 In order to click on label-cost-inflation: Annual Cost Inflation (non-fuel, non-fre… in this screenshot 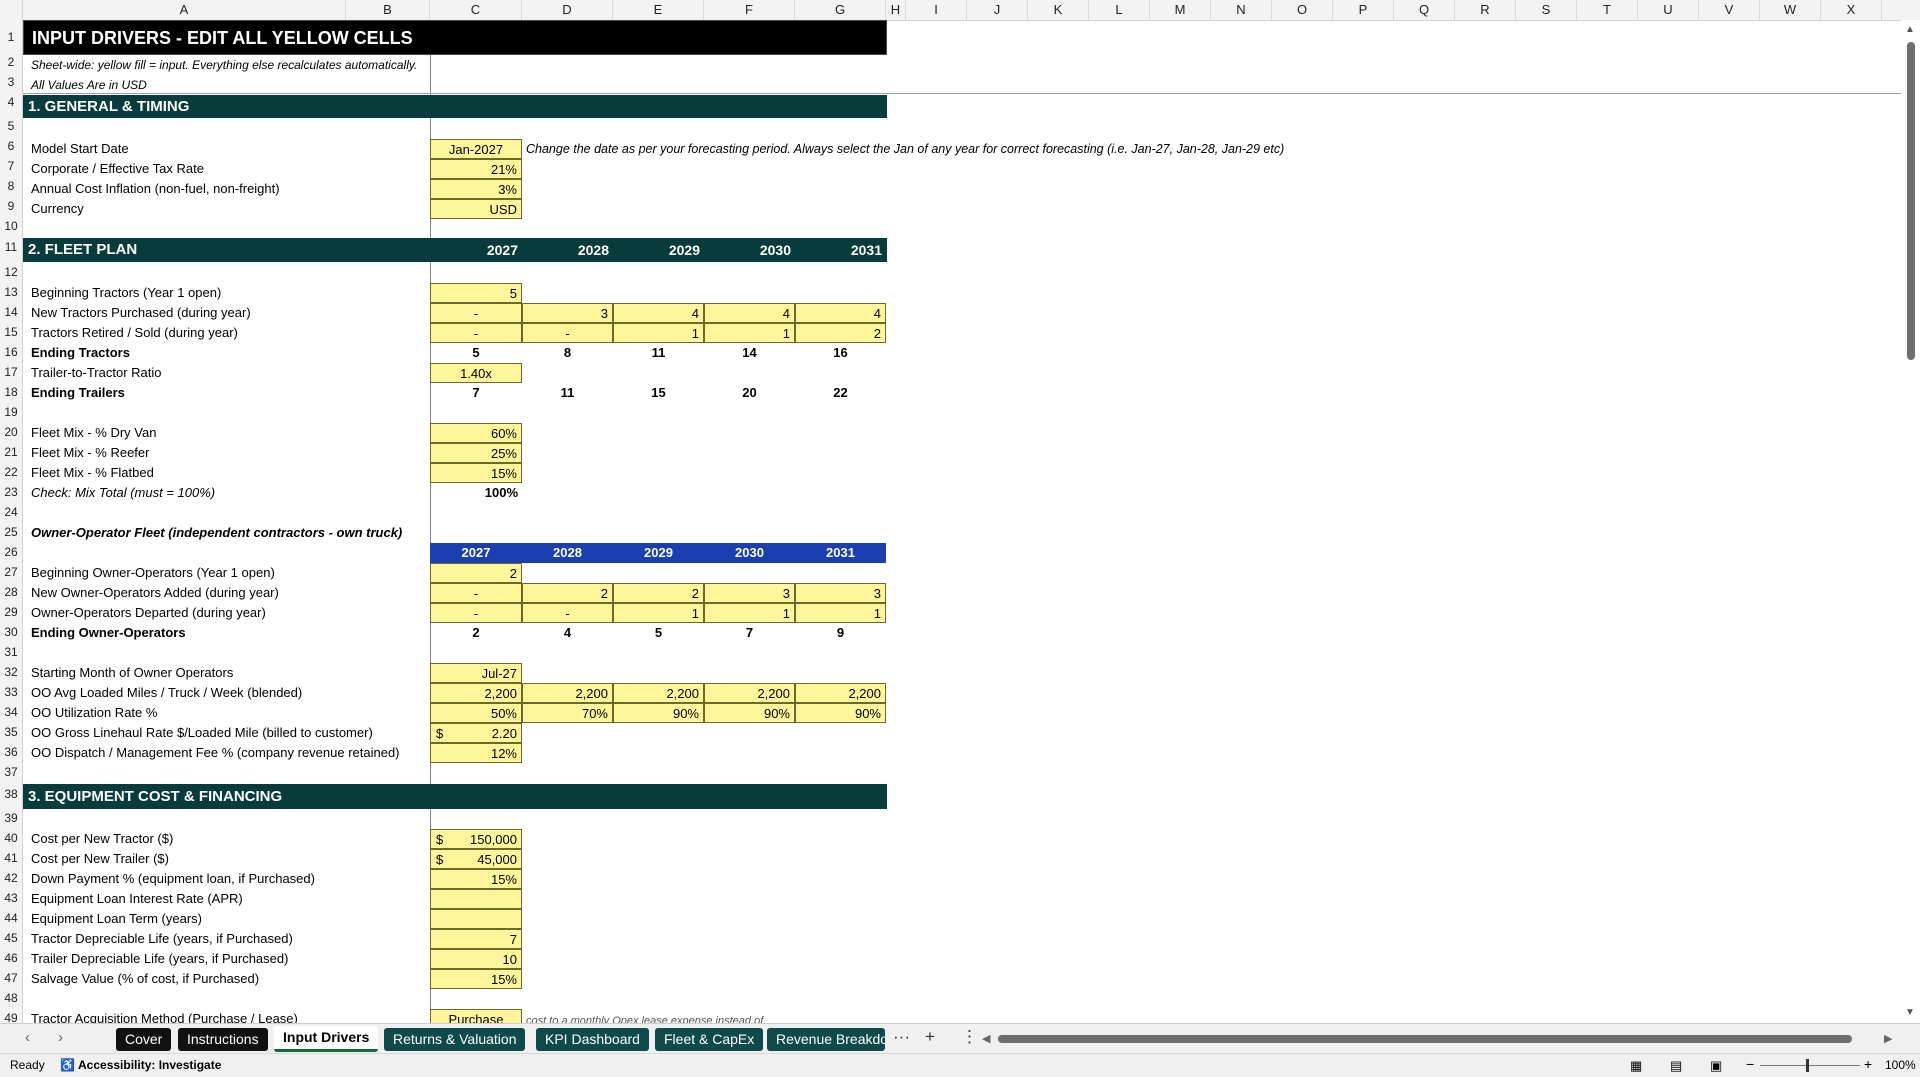, I will do `click(155, 189)`.